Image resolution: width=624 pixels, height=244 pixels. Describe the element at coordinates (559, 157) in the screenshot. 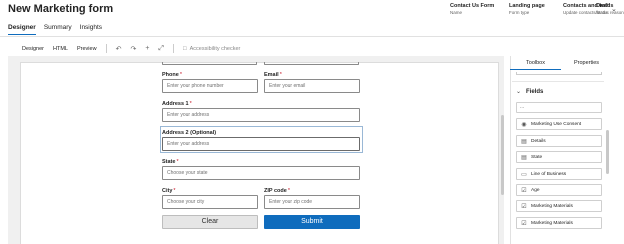

I see `field-item: ▤ State` at that location.